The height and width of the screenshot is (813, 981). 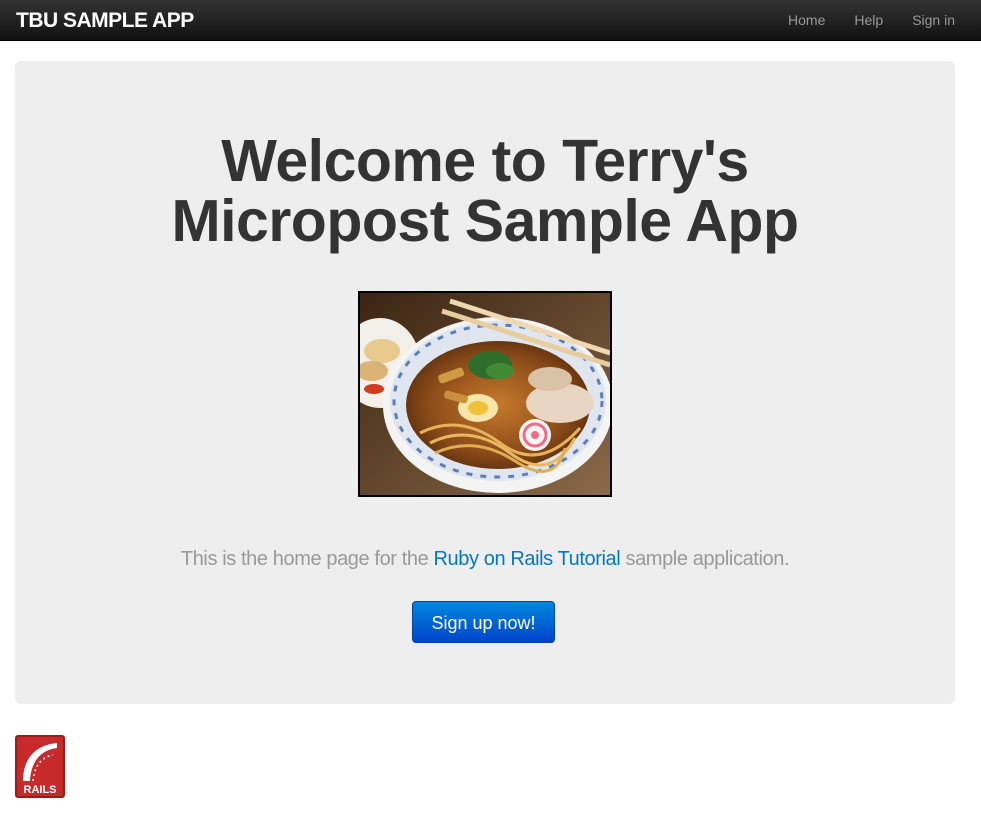 I want to click on rails-logo-text: RAILS, so click(x=40, y=790).